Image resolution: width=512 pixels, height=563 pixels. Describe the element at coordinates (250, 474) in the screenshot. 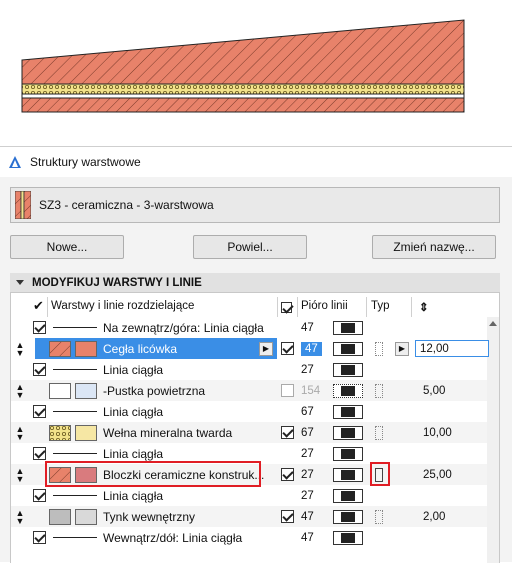

I see `layer-row: ▲ ▼ Bloczki ceramiczne konstruk... 27 25,00` at that location.